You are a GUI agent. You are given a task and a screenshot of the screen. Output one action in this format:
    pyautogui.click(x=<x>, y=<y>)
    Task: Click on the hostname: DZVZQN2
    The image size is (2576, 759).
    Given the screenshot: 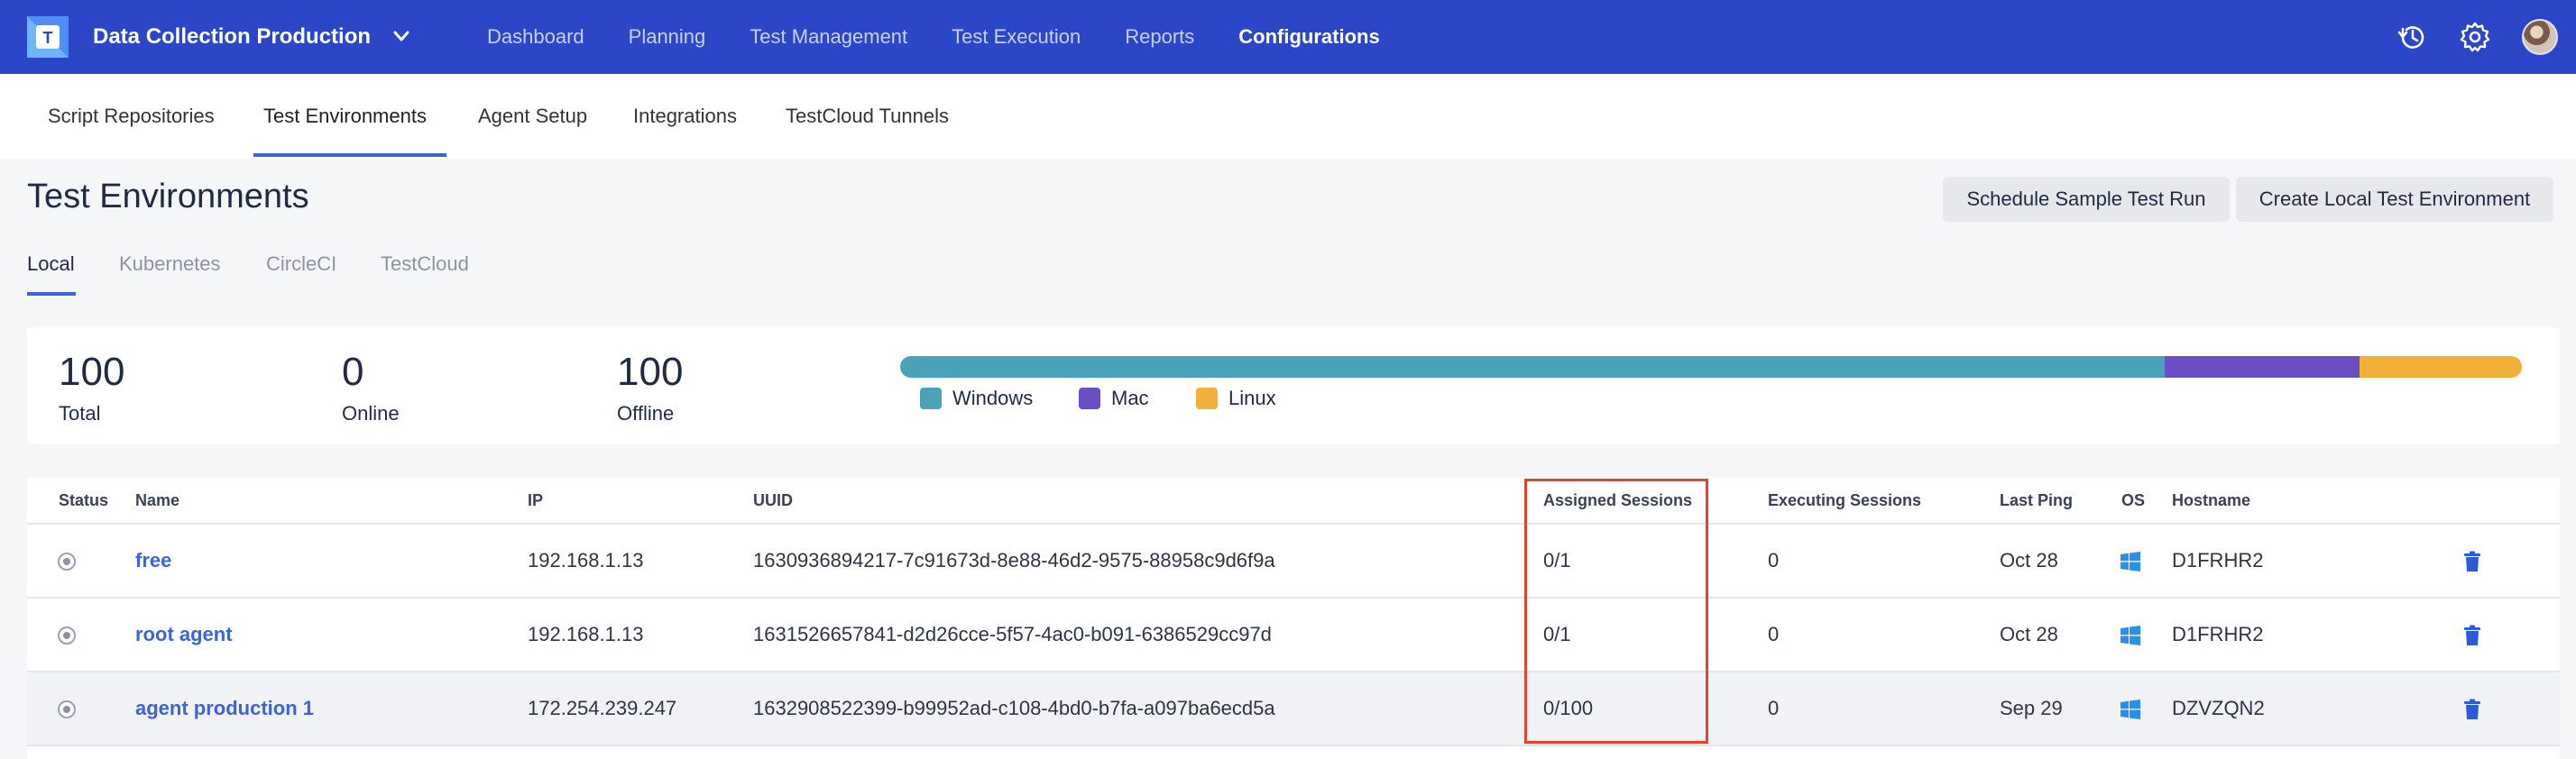 What is the action you would take?
    pyautogui.click(x=2218, y=708)
    